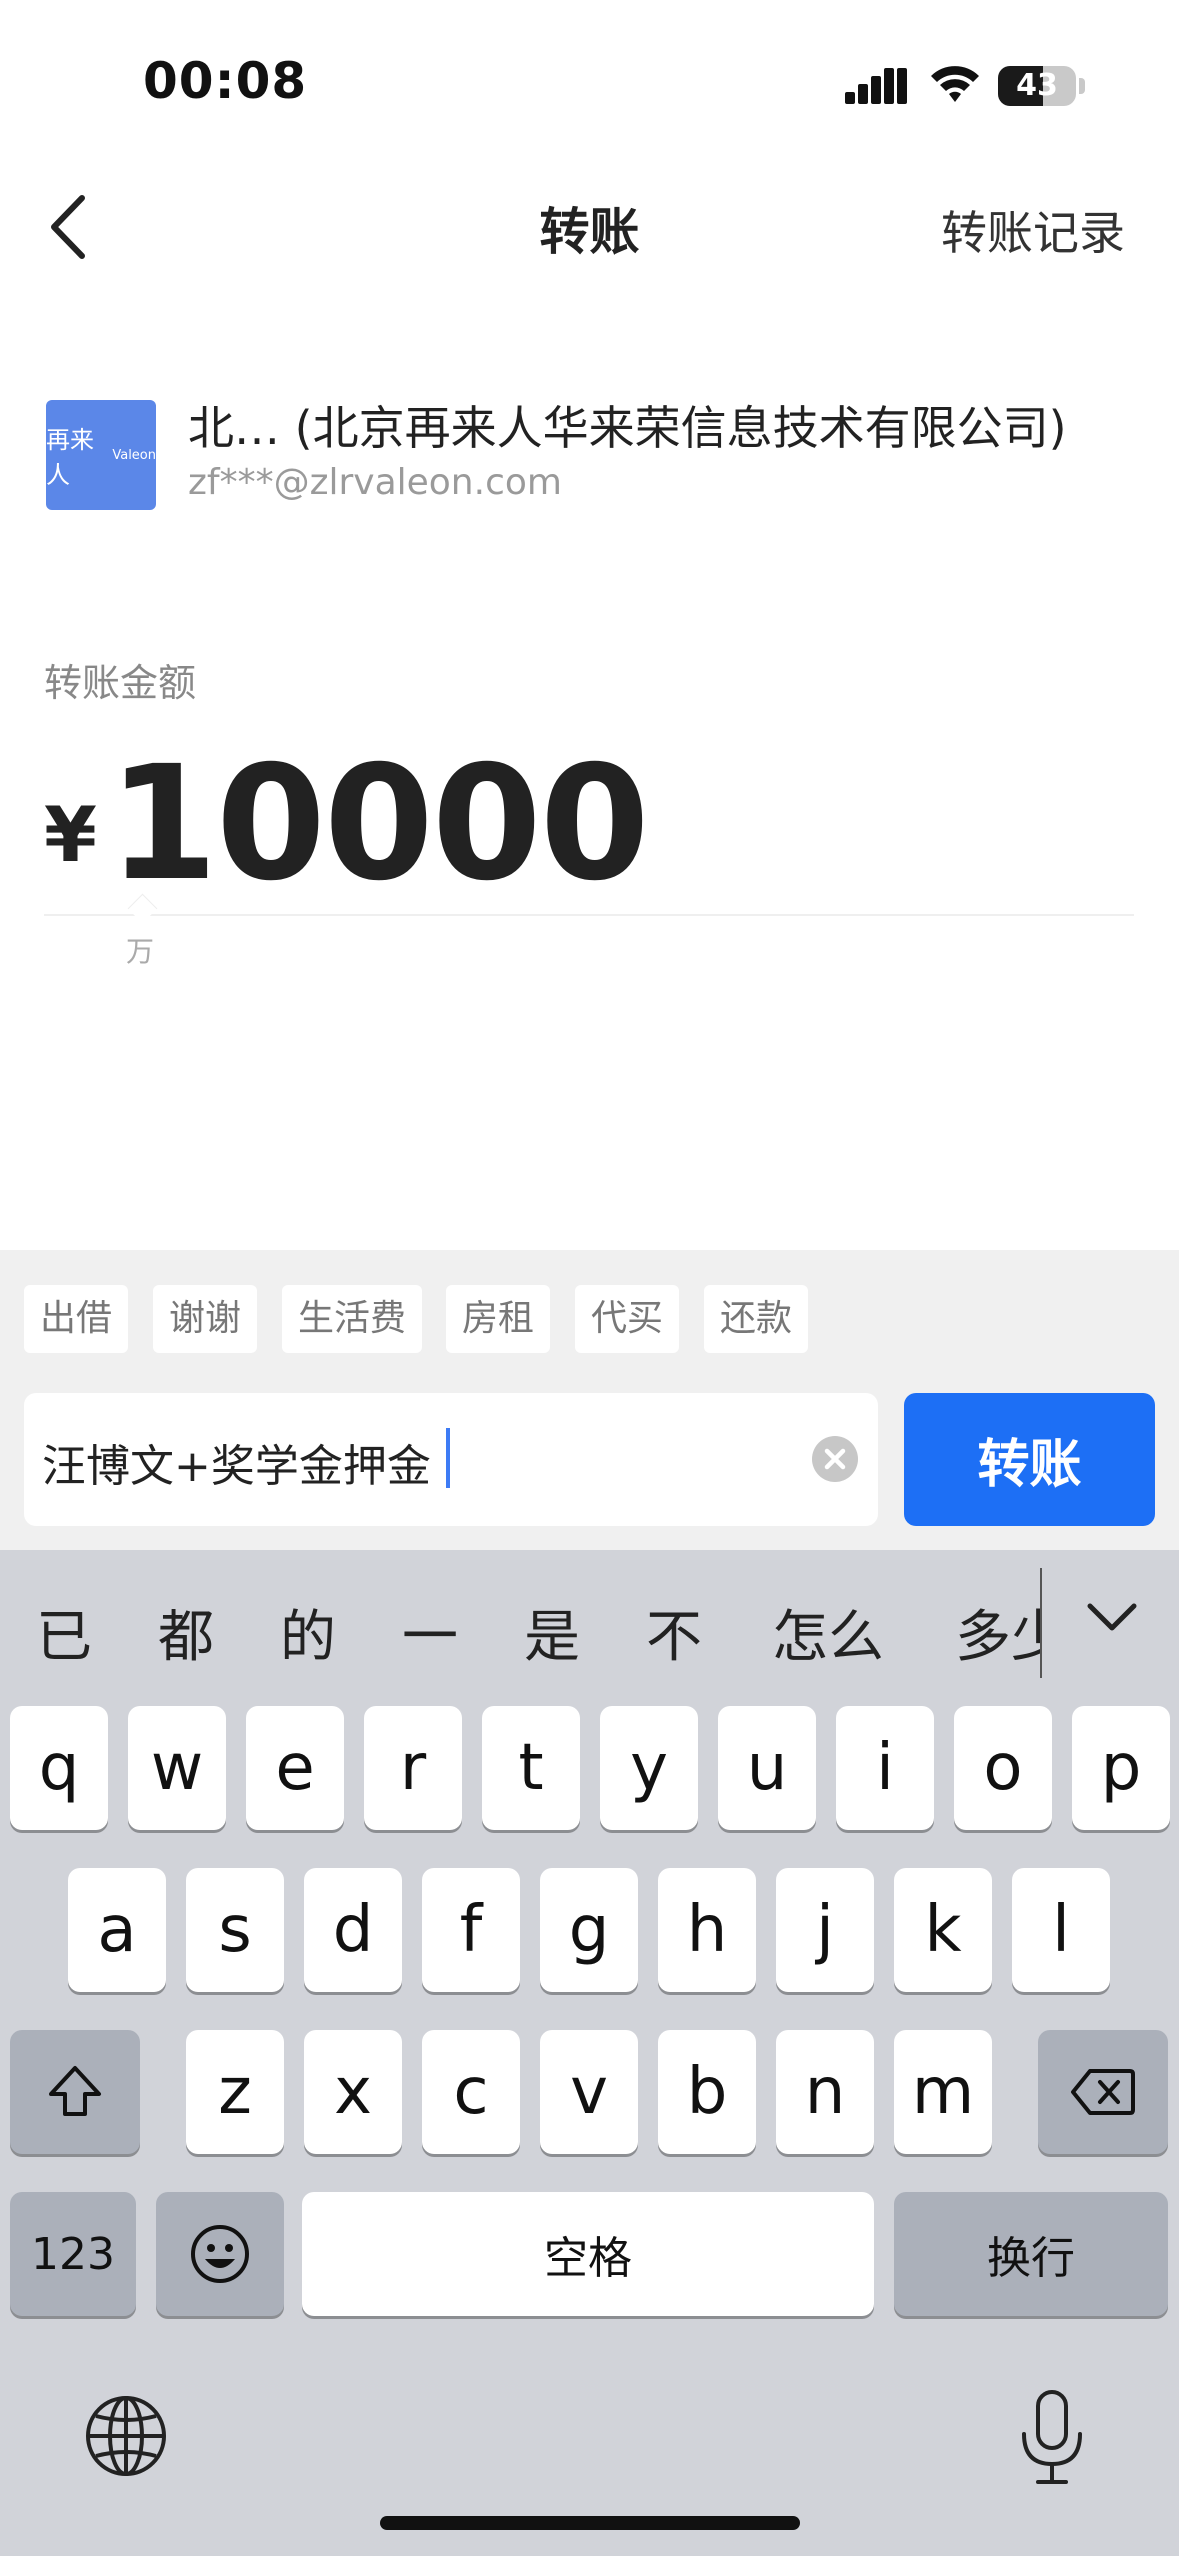  What do you see at coordinates (707, 2092) in the screenshot?
I see `key-b: b` at bounding box center [707, 2092].